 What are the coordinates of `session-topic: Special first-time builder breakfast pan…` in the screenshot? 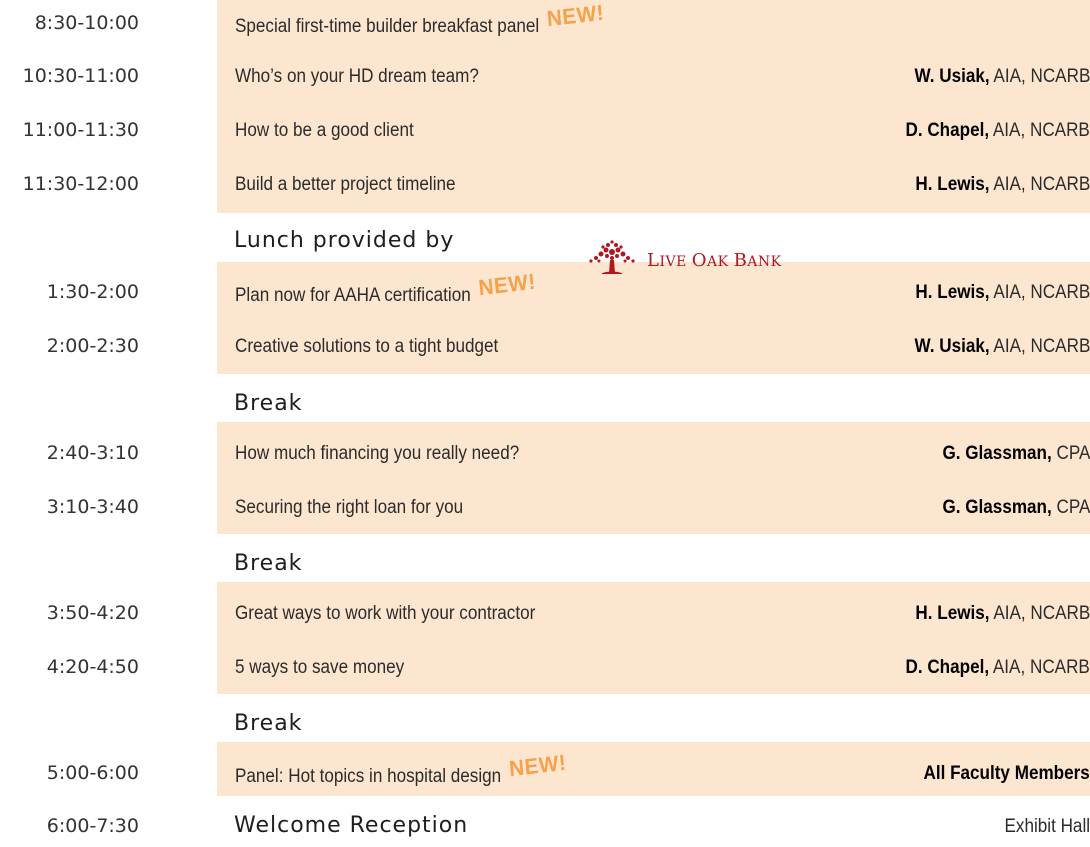 It's located at (420, 18).